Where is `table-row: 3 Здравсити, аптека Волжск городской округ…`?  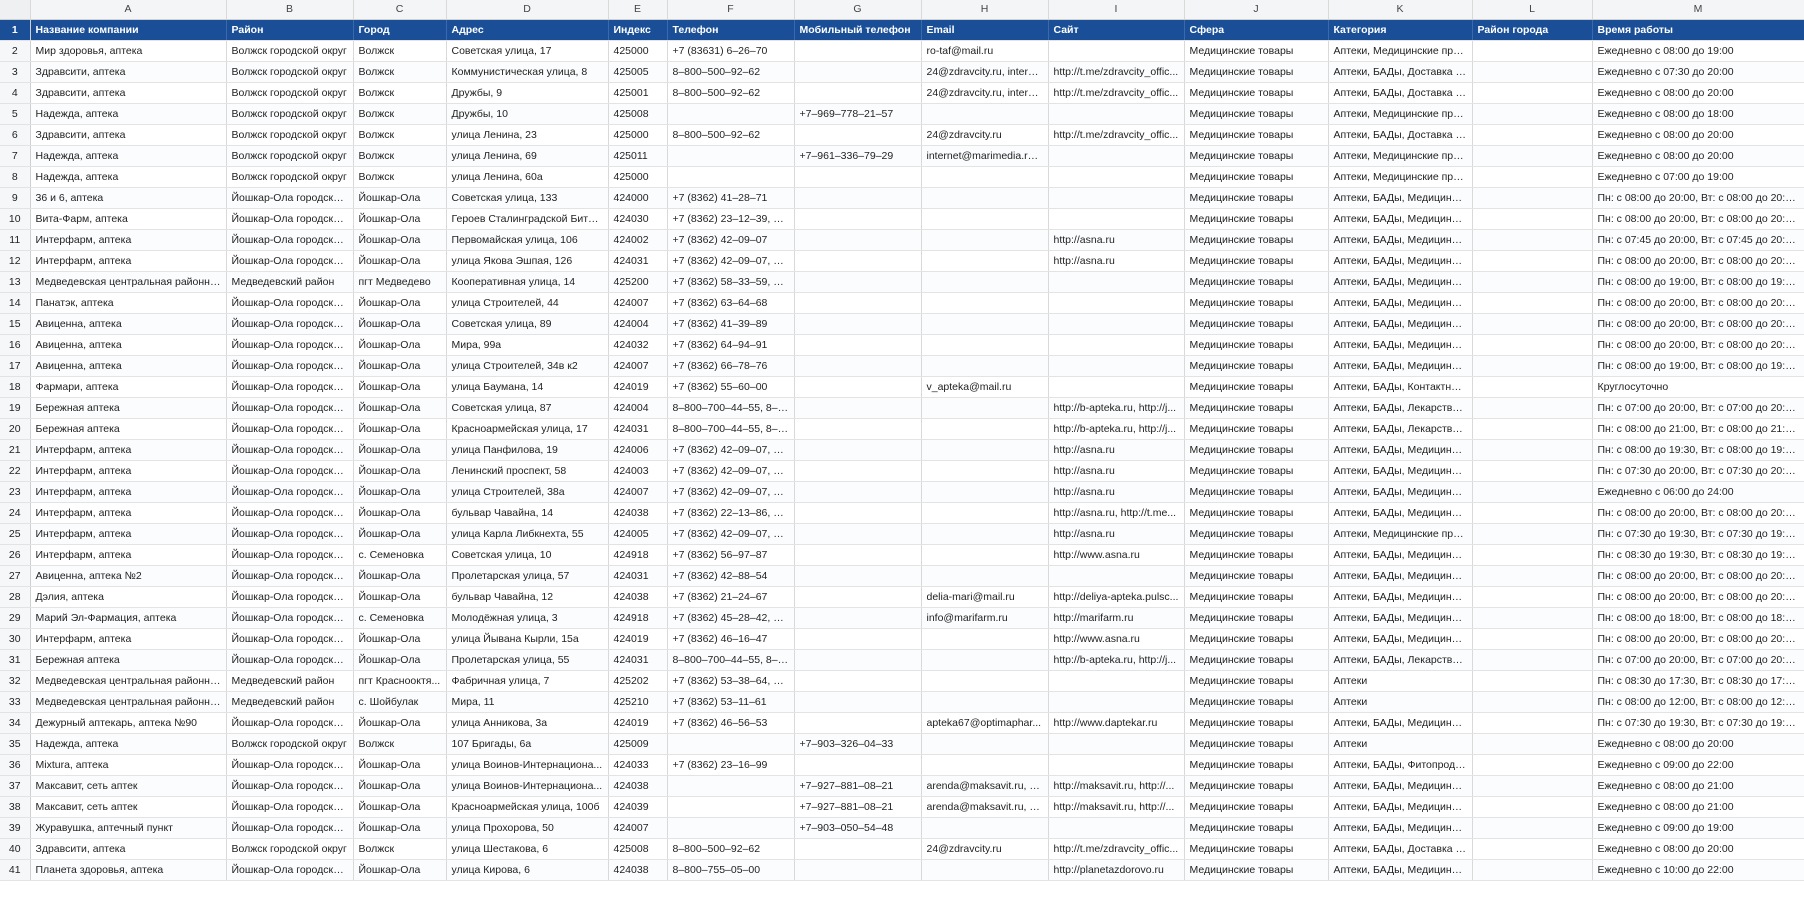 table-row: 3 Здравсити, аптека Волжск городской округ… is located at coordinates (902, 72).